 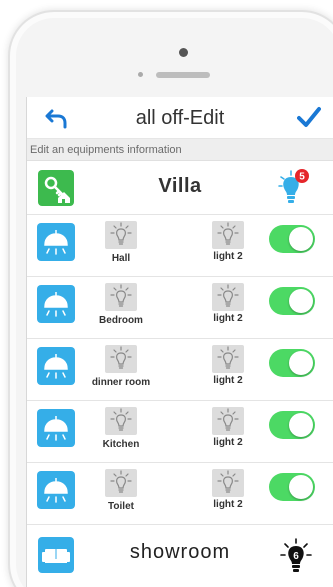 What do you see at coordinates (180, 246) in the screenshot?
I see `device-row: Hall light 2` at bounding box center [180, 246].